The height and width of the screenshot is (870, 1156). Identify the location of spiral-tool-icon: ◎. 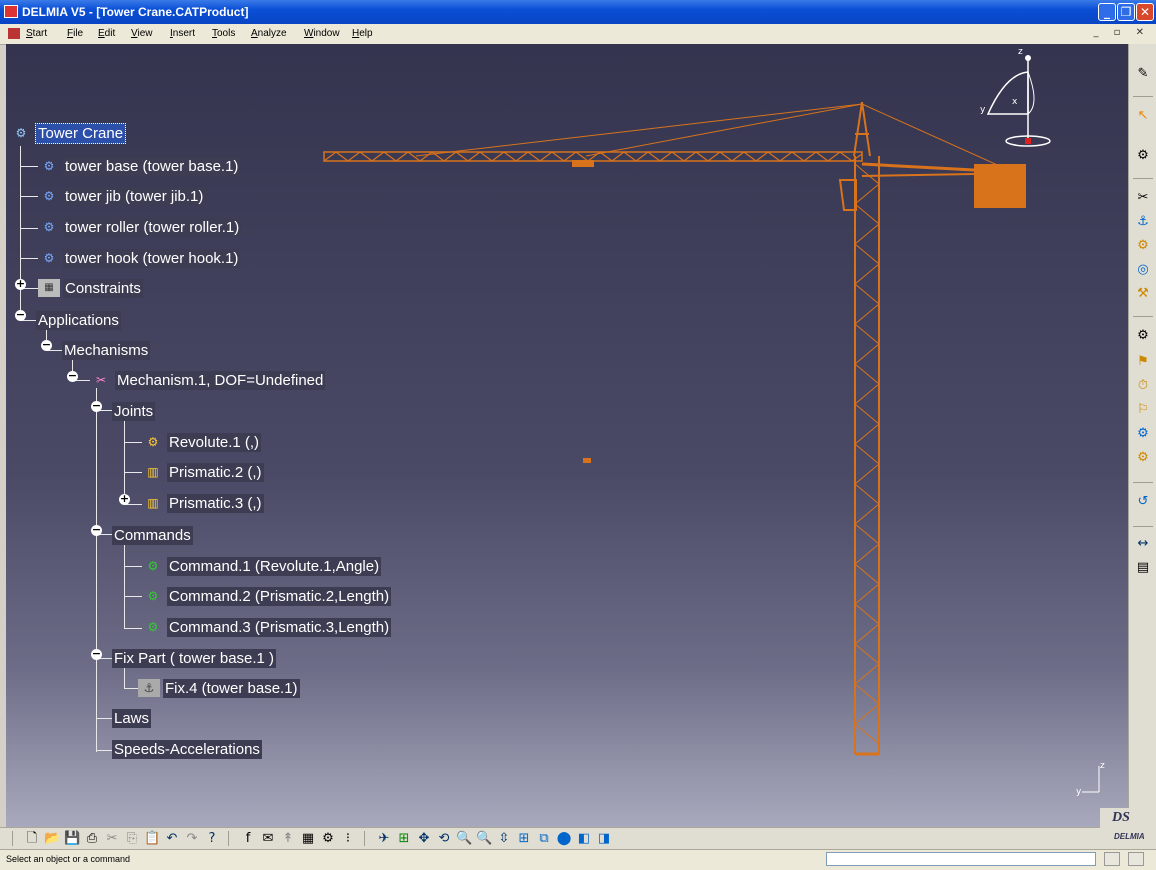
(1143, 270).